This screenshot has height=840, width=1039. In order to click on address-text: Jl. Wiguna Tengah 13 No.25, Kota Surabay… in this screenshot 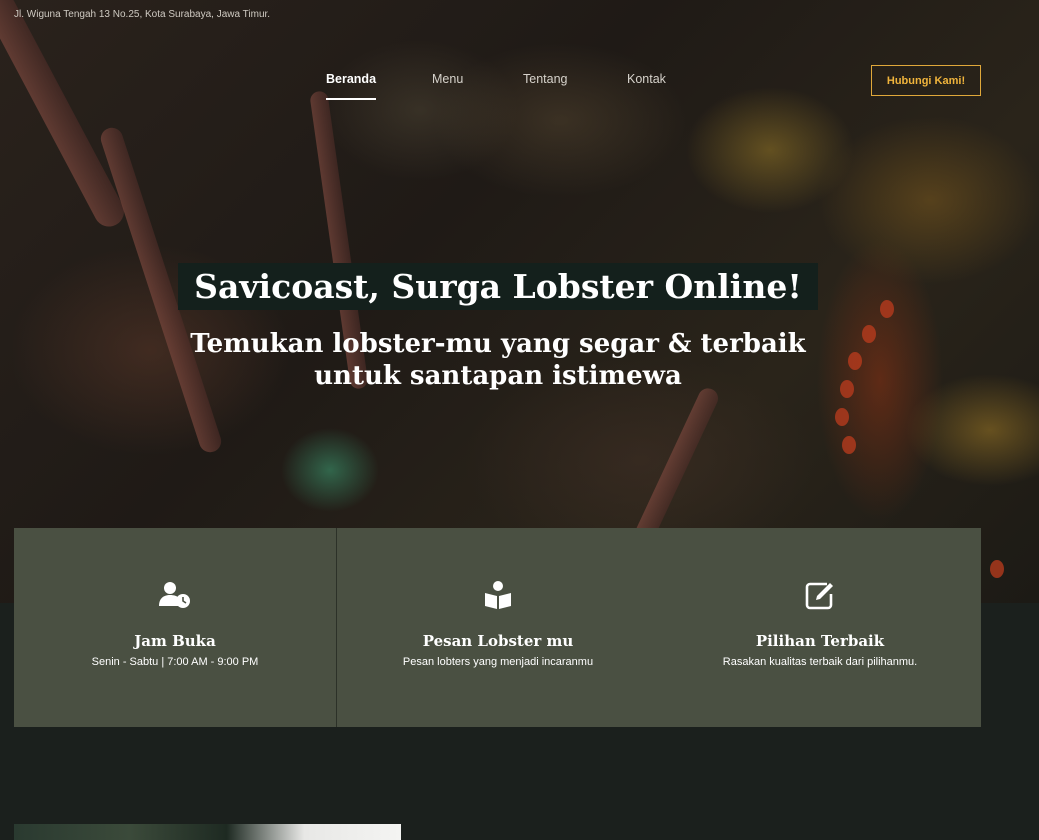, I will do `click(142, 14)`.